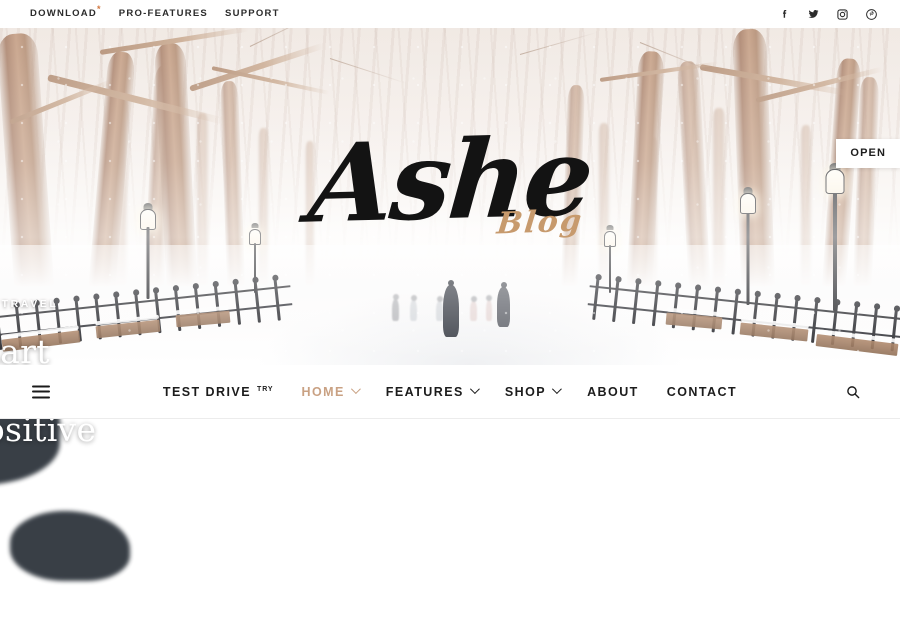 The height and width of the screenshot is (619, 900). I want to click on nav-item-label: SHOP, so click(525, 391).